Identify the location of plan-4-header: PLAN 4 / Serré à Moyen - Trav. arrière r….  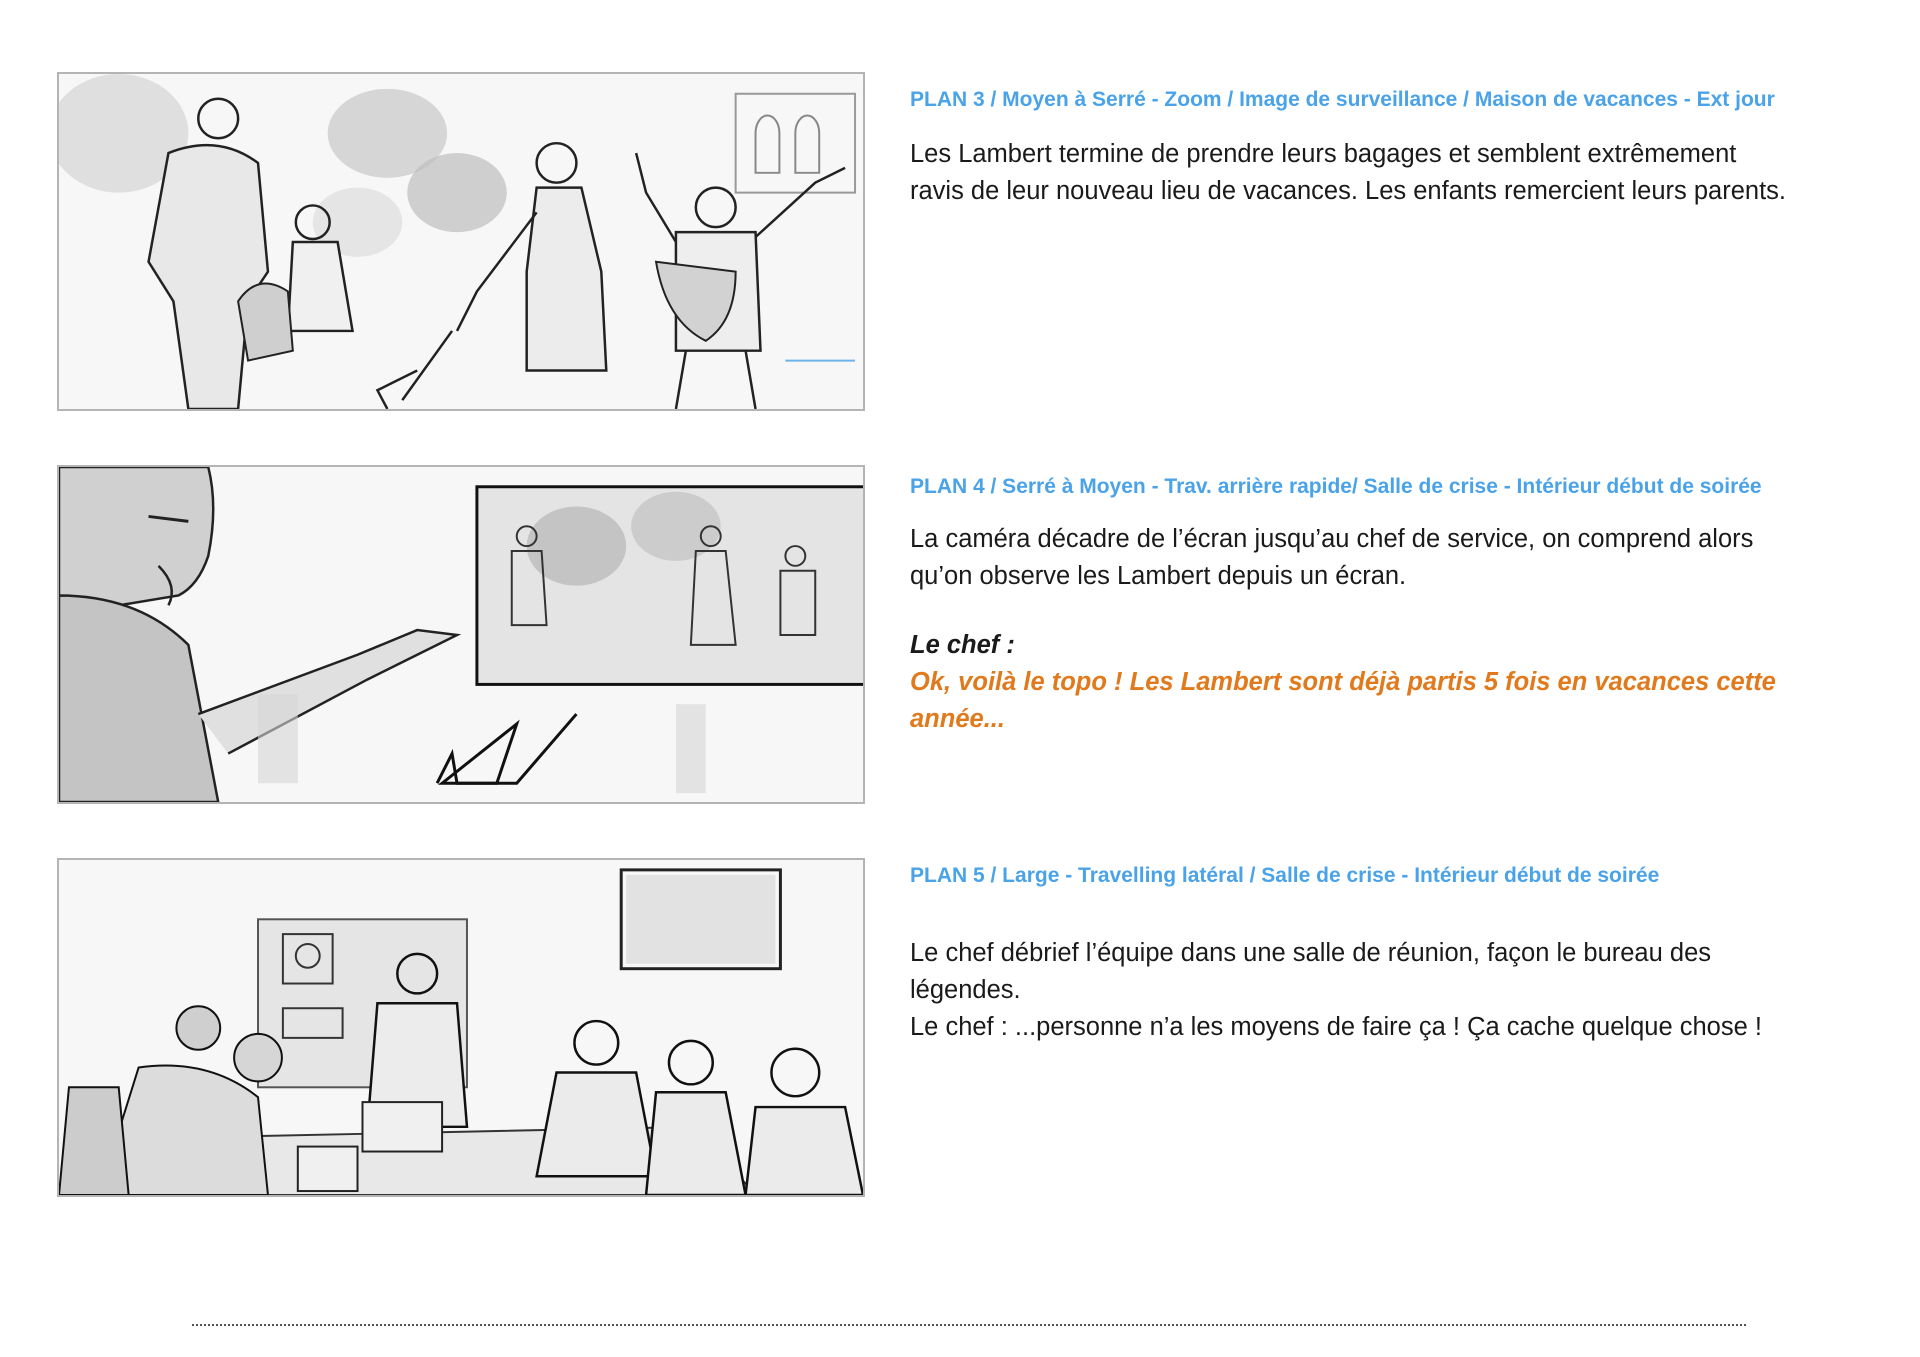
(1336, 486).